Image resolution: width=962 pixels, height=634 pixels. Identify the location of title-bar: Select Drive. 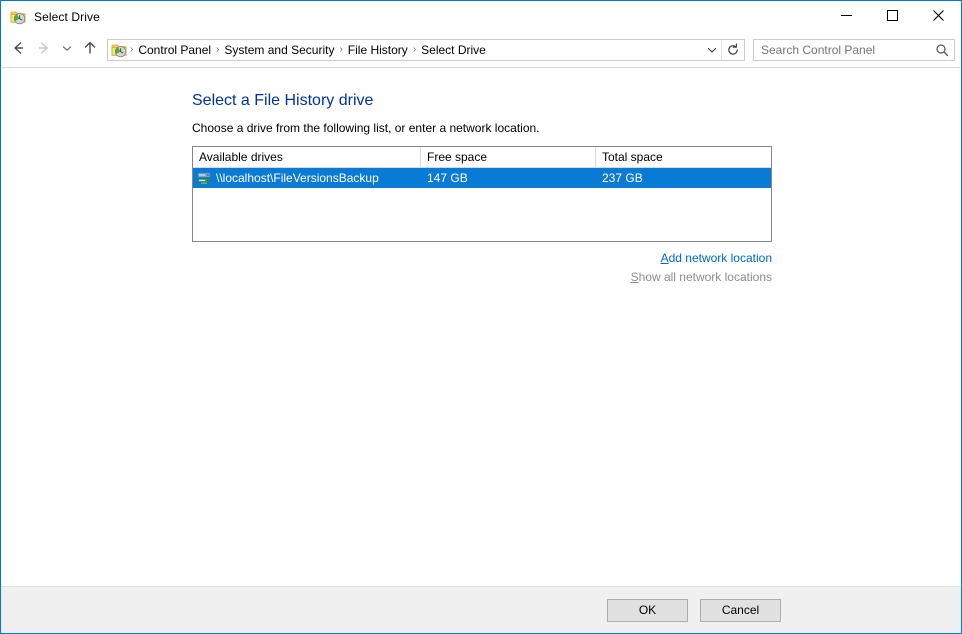
(481, 16).